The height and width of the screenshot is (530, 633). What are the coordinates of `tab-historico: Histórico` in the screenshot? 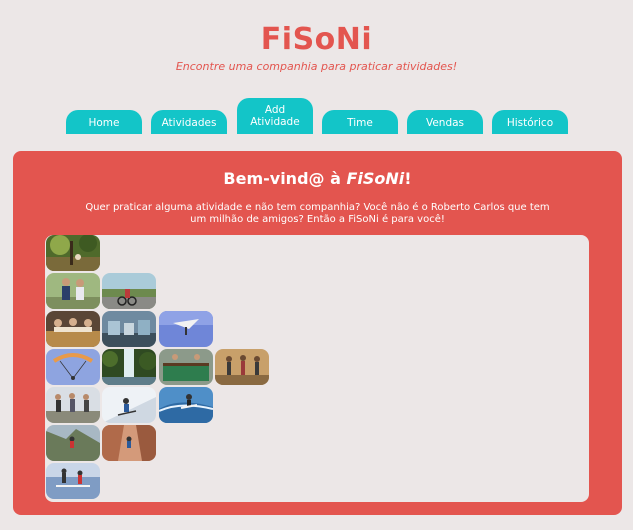 It's located at (530, 122).